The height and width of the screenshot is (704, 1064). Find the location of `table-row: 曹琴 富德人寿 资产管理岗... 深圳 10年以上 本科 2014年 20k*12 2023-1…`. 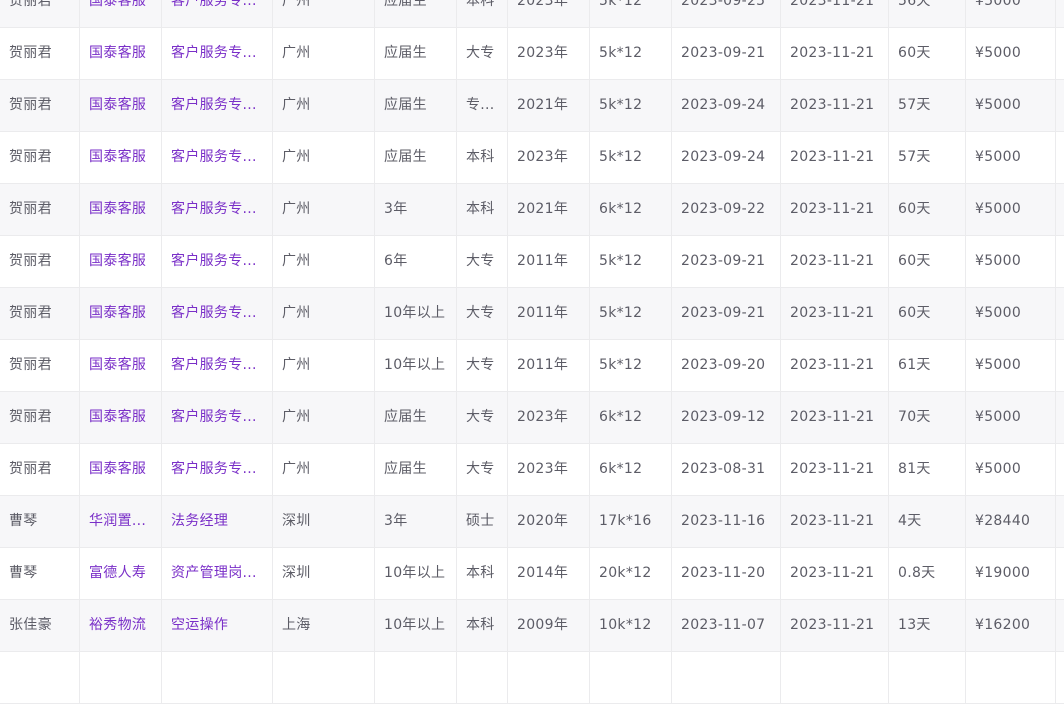

table-row: 曹琴 富德人寿 资产管理岗... 深圳 10年以上 本科 2014年 20k*12 2023-1… is located at coordinates (532, 574).